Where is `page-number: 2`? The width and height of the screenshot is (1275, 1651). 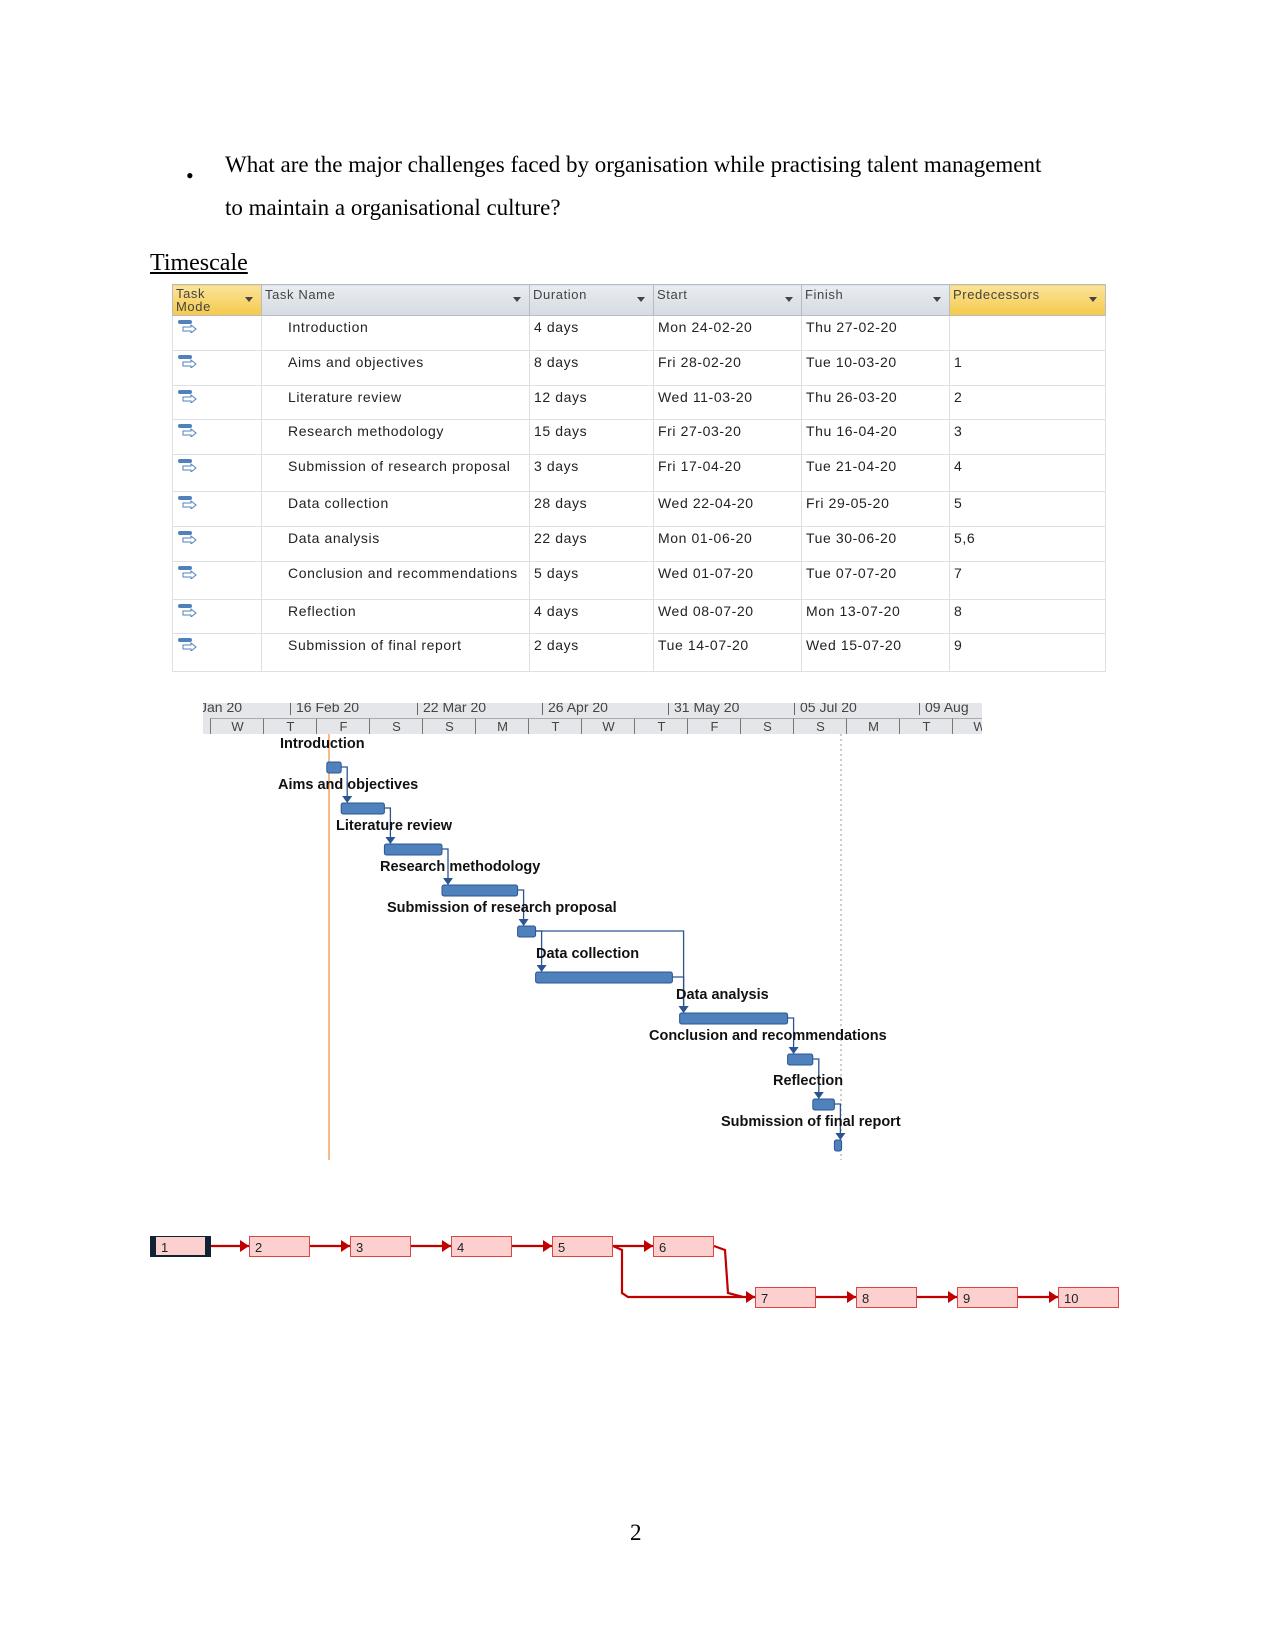
page-number: 2 is located at coordinates (636, 1532).